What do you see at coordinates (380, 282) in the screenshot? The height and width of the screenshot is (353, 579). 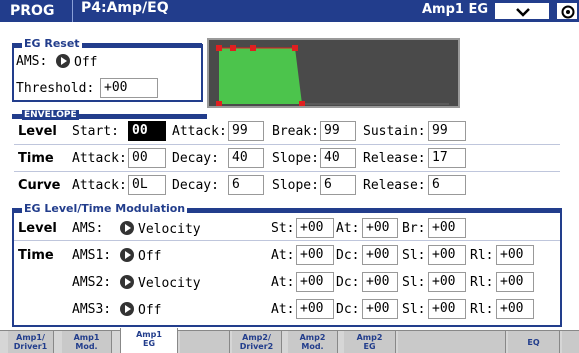 I see `ams2-dc-field: +00` at bounding box center [380, 282].